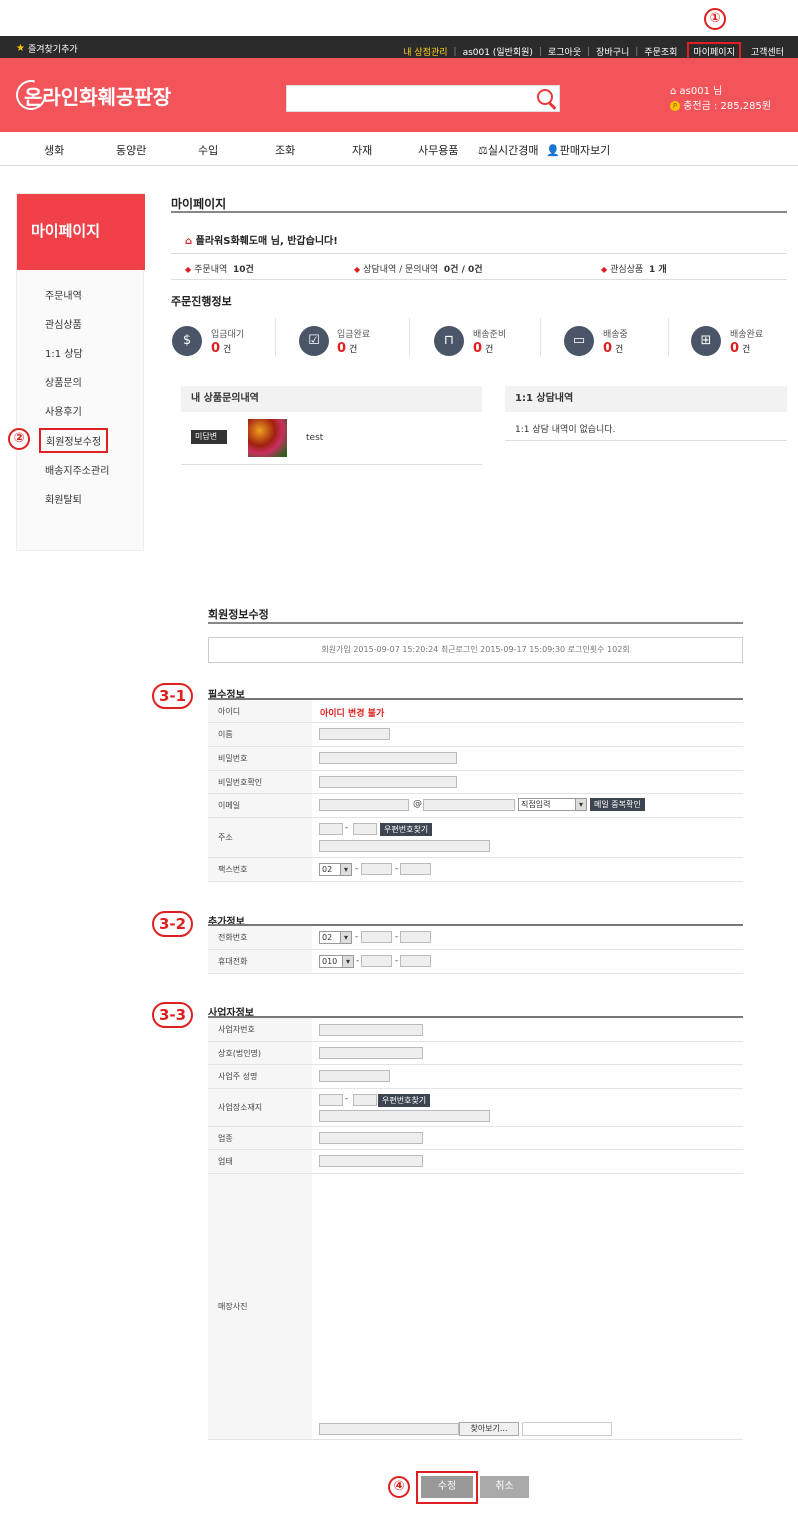 The image size is (798, 1515). I want to click on email-check-button: 메일 중복확인, so click(617, 804).